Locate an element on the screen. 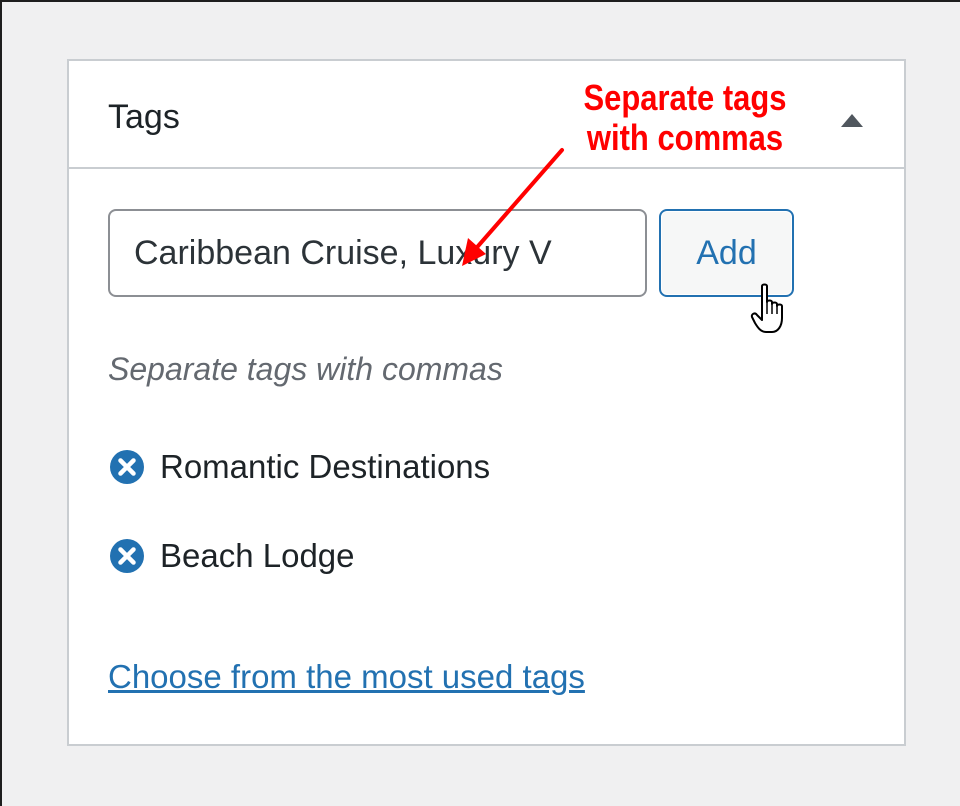 The height and width of the screenshot is (806, 960). panel-toggle-button is located at coordinates (852, 120).